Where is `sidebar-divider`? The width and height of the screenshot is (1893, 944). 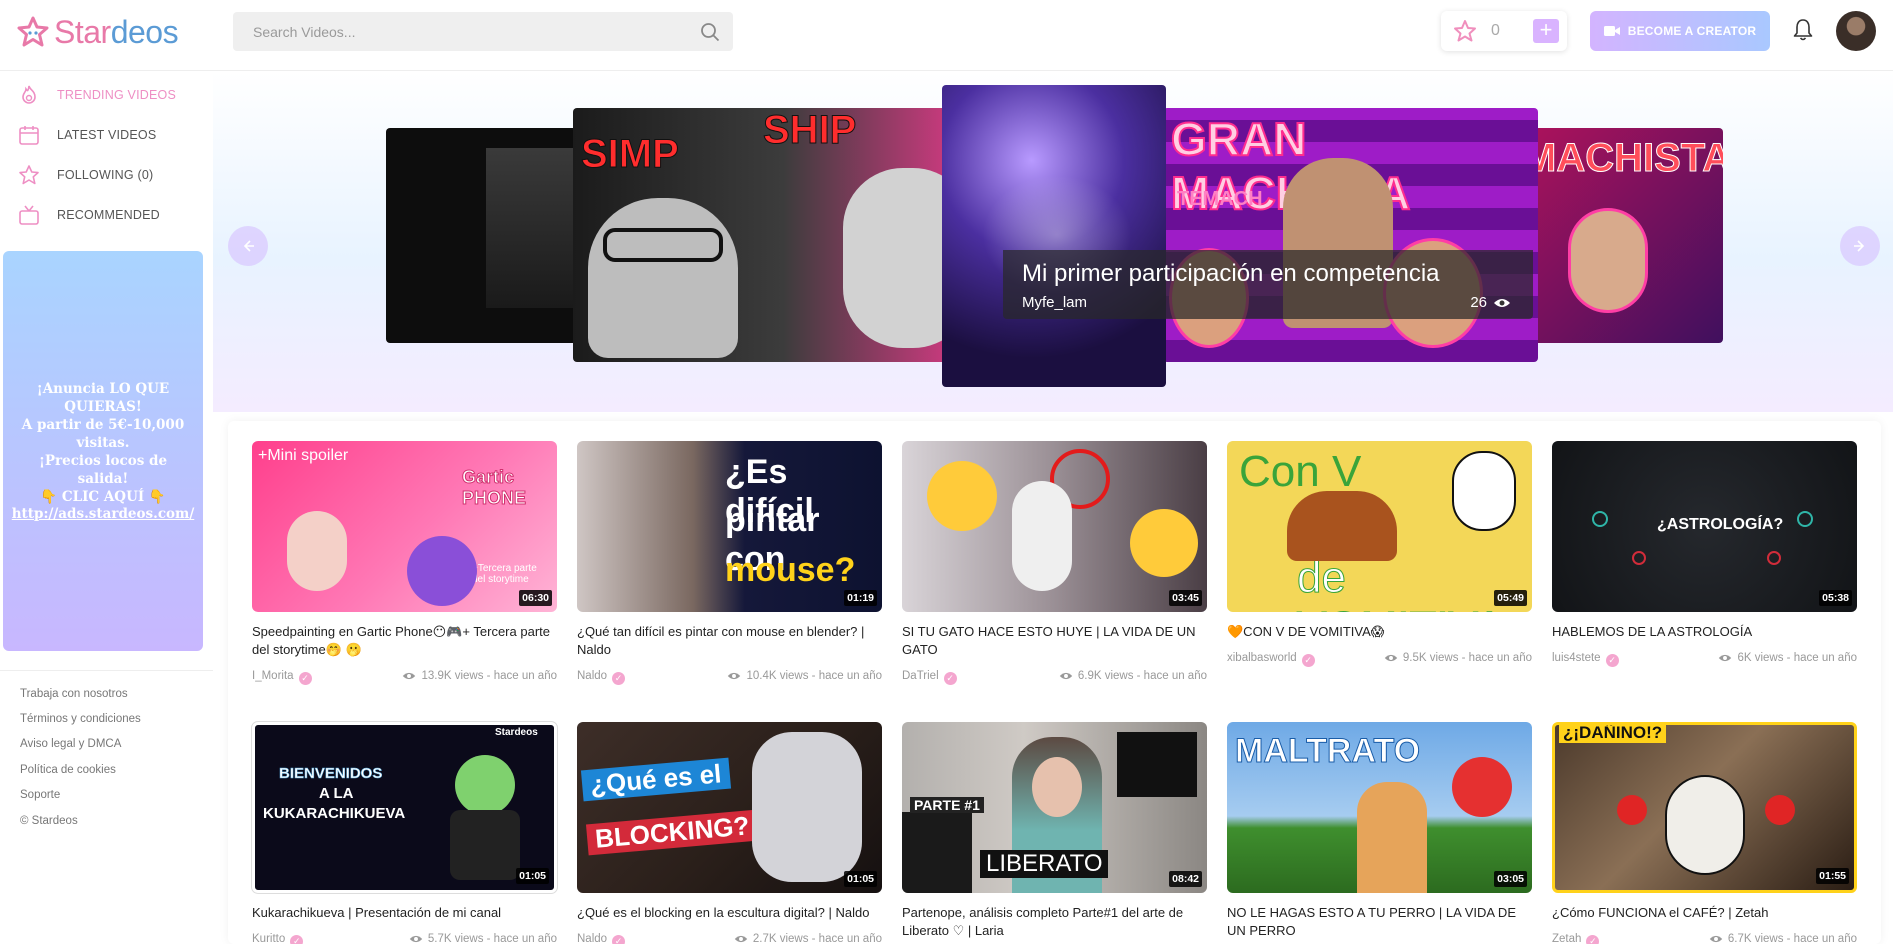 sidebar-divider is located at coordinates (106, 670).